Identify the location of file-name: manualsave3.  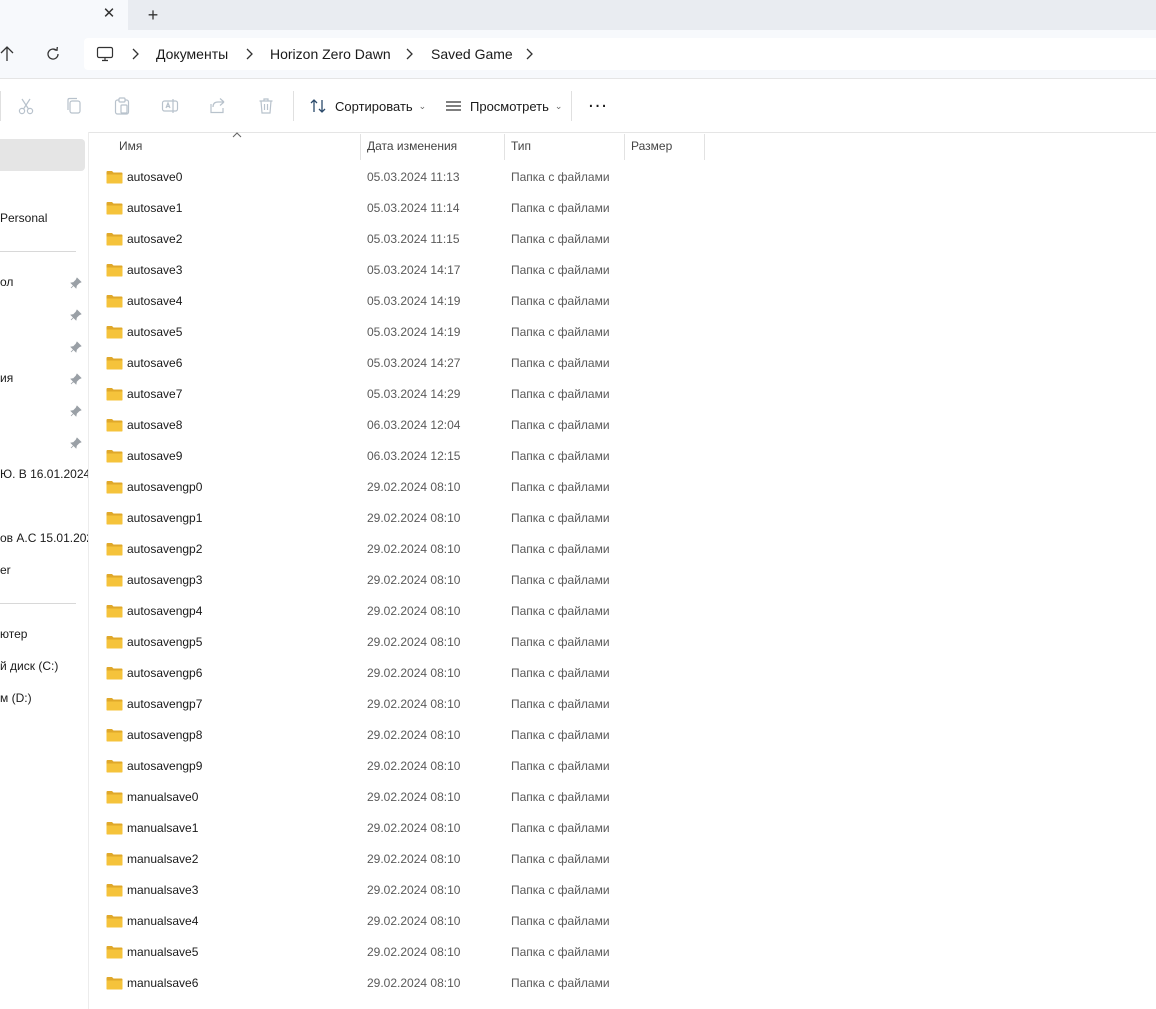
(163, 890).